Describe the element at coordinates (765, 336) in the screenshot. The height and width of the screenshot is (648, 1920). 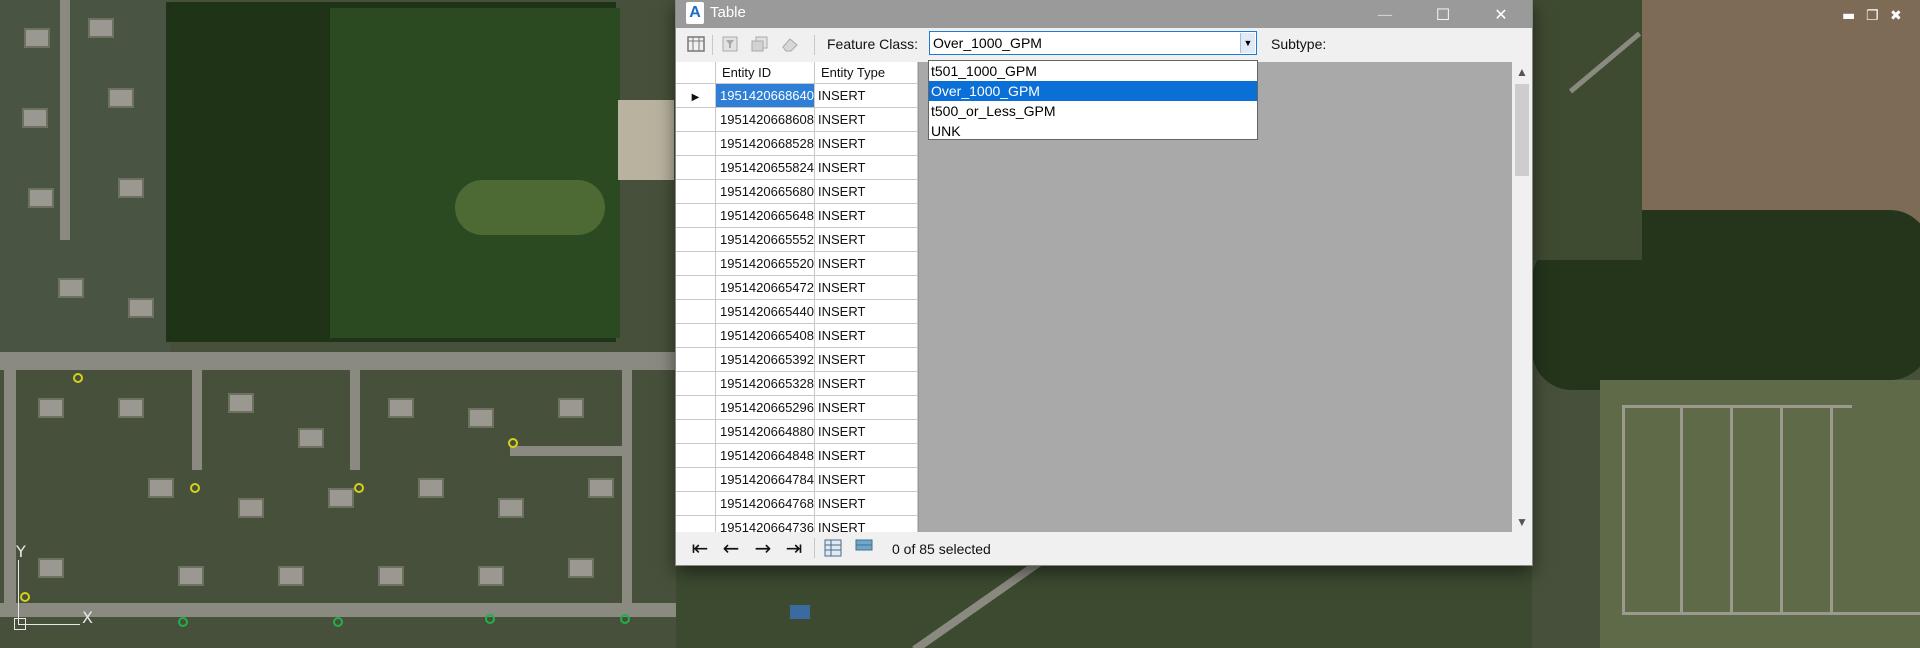
I see `cell-entity-id: 1951420665408` at that location.